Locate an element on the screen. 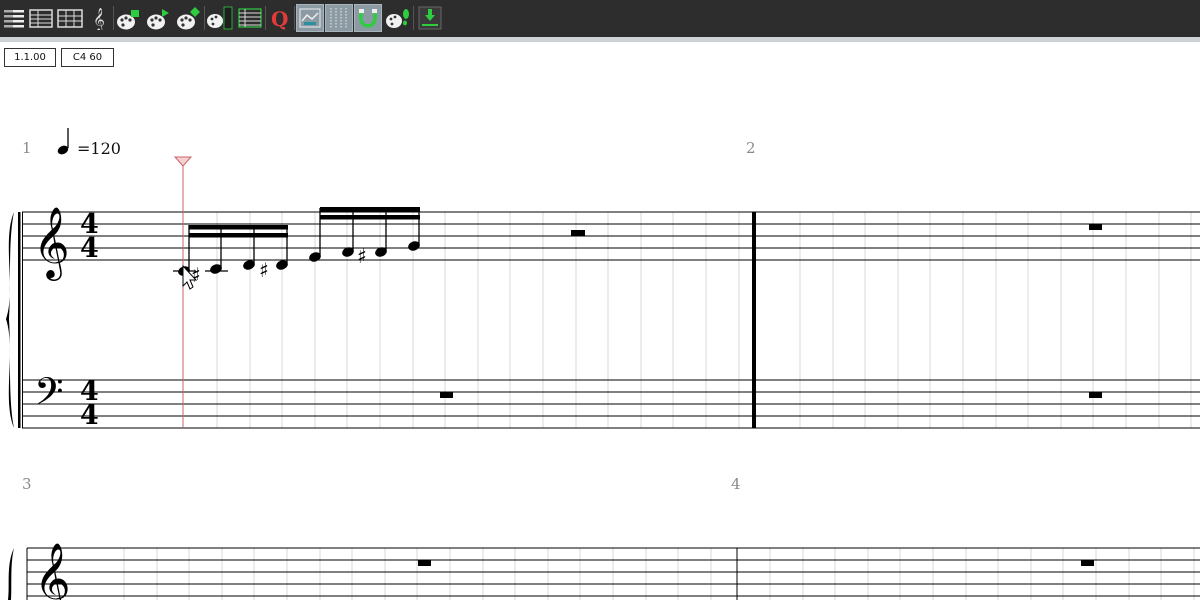  event-list-icon is located at coordinates (41, 18).